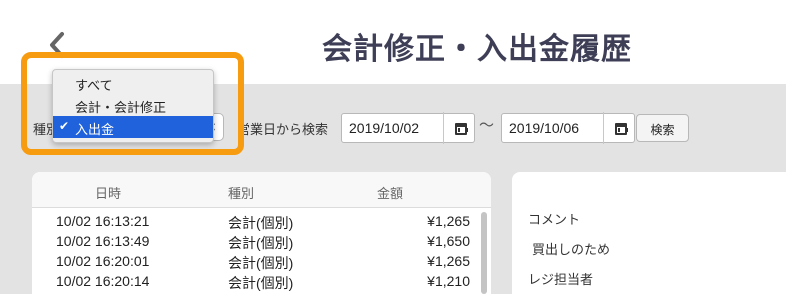 This screenshot has height=294, width=786. I want to click on row-datetime: 10/02 16:20:14, so click(103, 281).